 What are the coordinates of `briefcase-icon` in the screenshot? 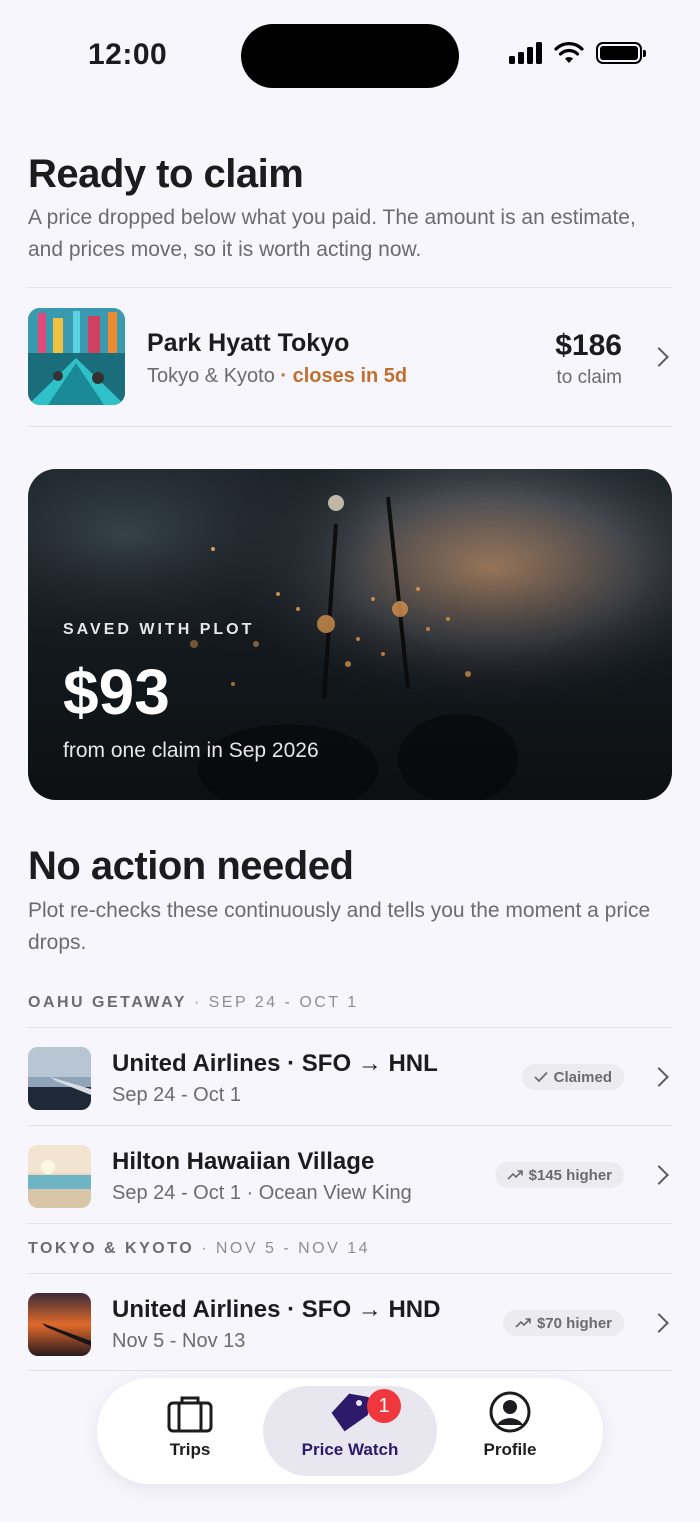 It's located at (190, 1414).